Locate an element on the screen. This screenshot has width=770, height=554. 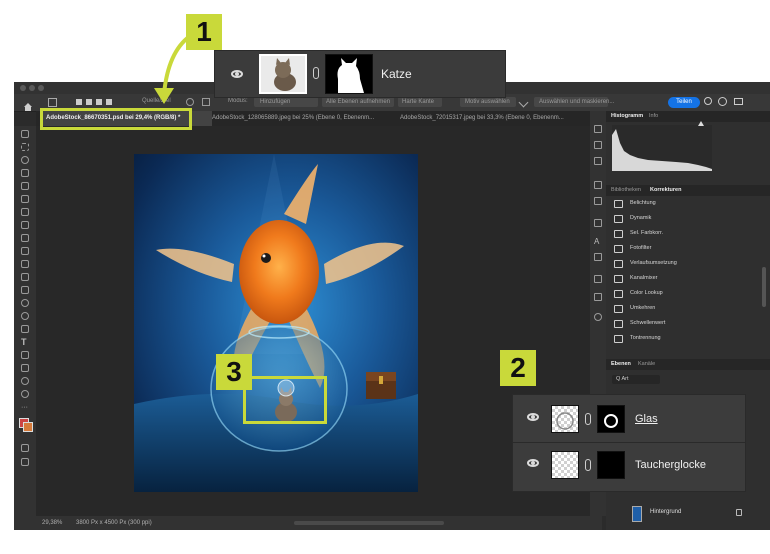
layer-filter-select: Q Art is located at coordinates (636, 379).